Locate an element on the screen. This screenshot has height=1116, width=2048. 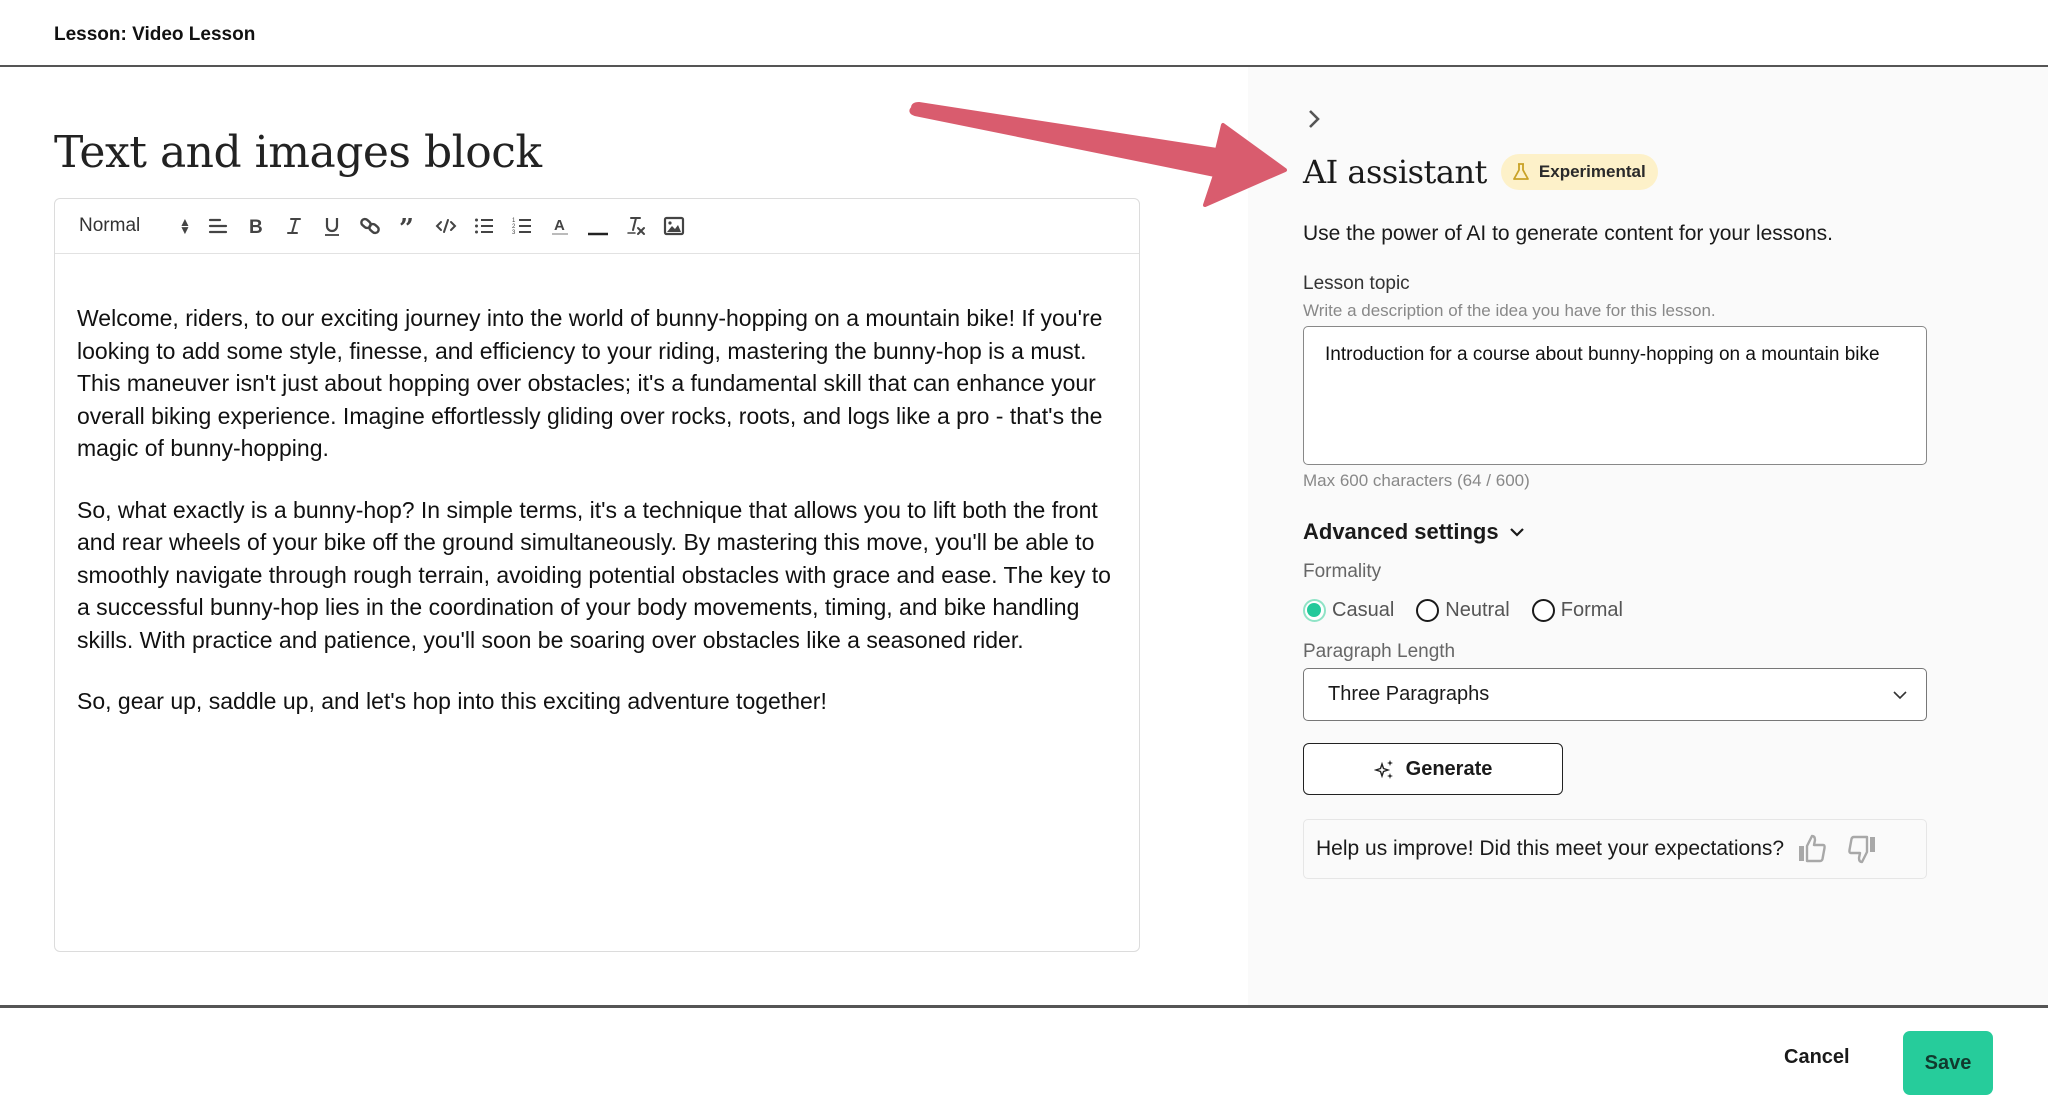
image-icon is located at coordinates (674, 226).